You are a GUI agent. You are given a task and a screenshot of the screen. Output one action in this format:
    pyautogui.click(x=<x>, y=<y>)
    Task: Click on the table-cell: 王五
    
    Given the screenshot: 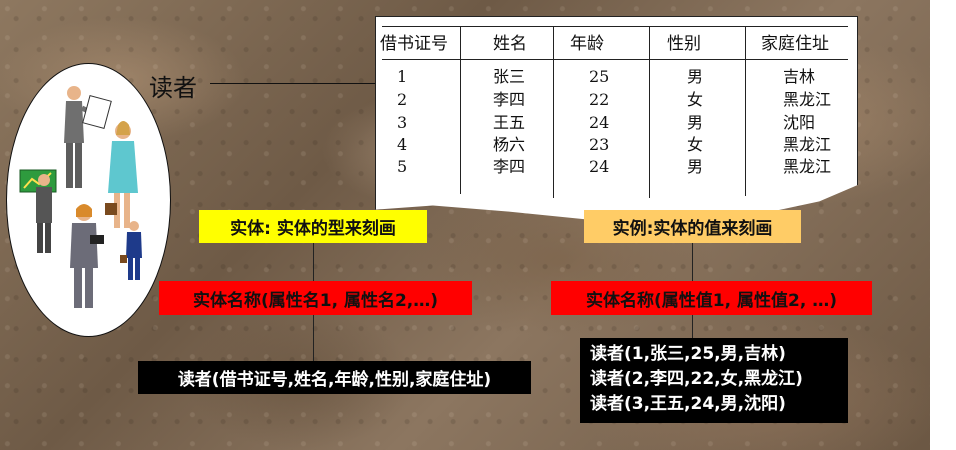 What is the action you would take?
    pyautogui.click(x=509, y=122)
    